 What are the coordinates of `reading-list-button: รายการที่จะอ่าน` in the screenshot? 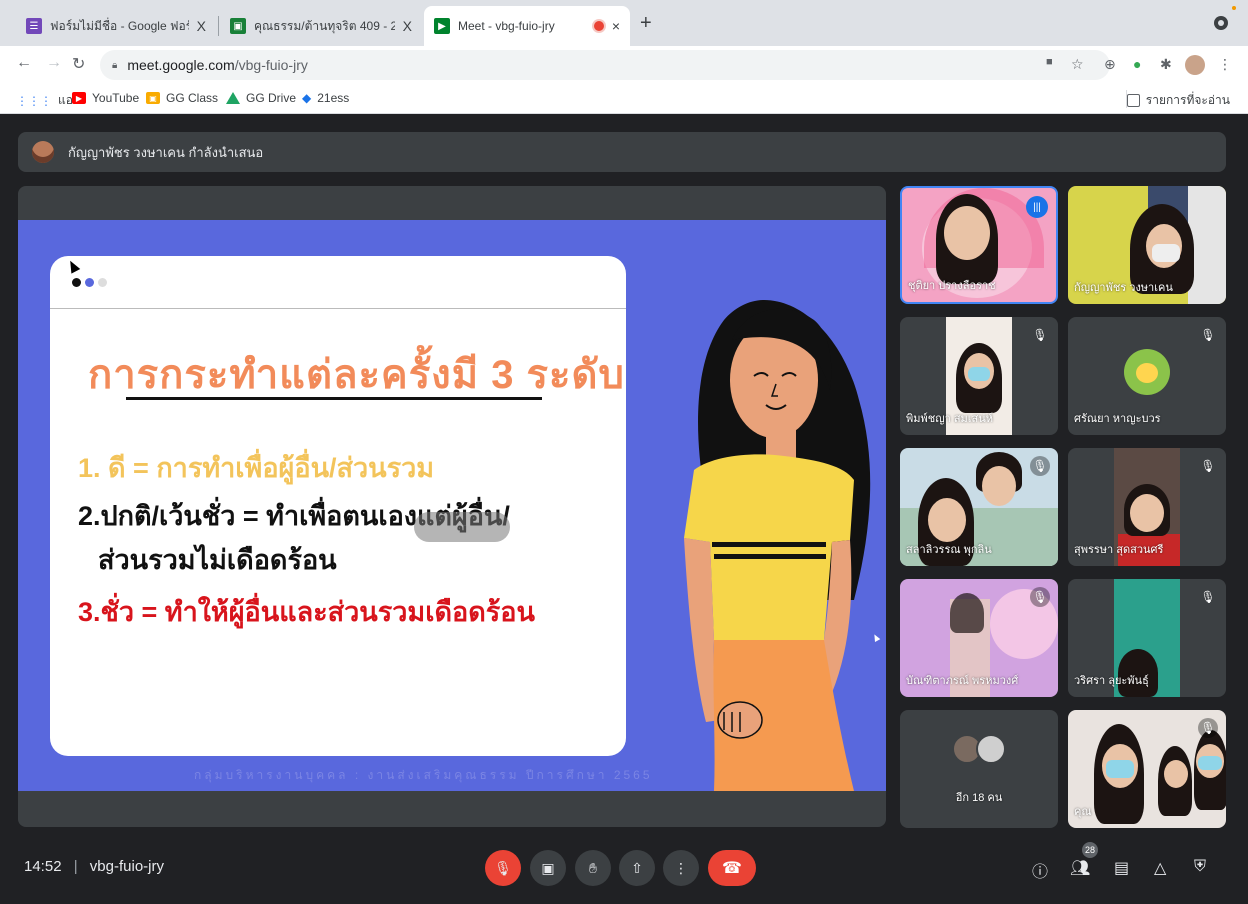 It's located at (1178, 100).